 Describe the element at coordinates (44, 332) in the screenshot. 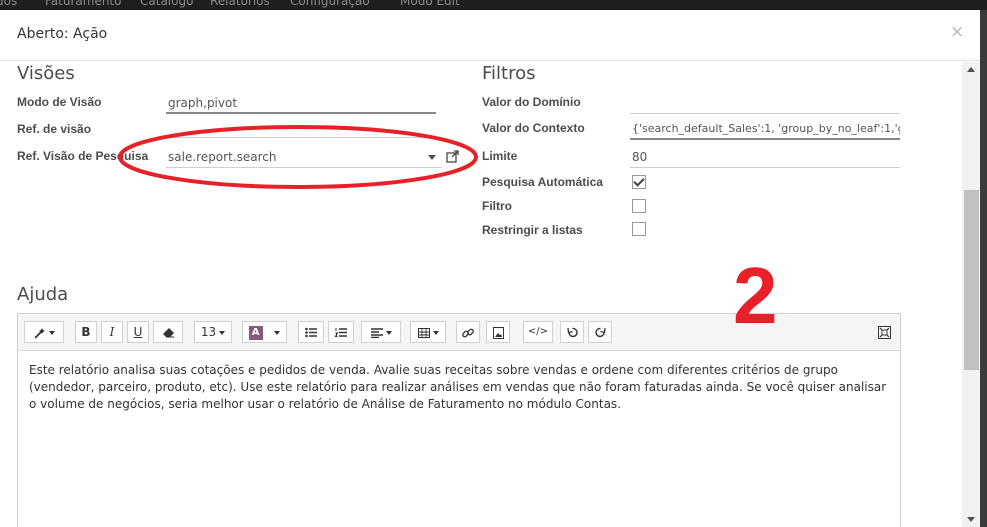

I see `magic-wand-icon` at that location.